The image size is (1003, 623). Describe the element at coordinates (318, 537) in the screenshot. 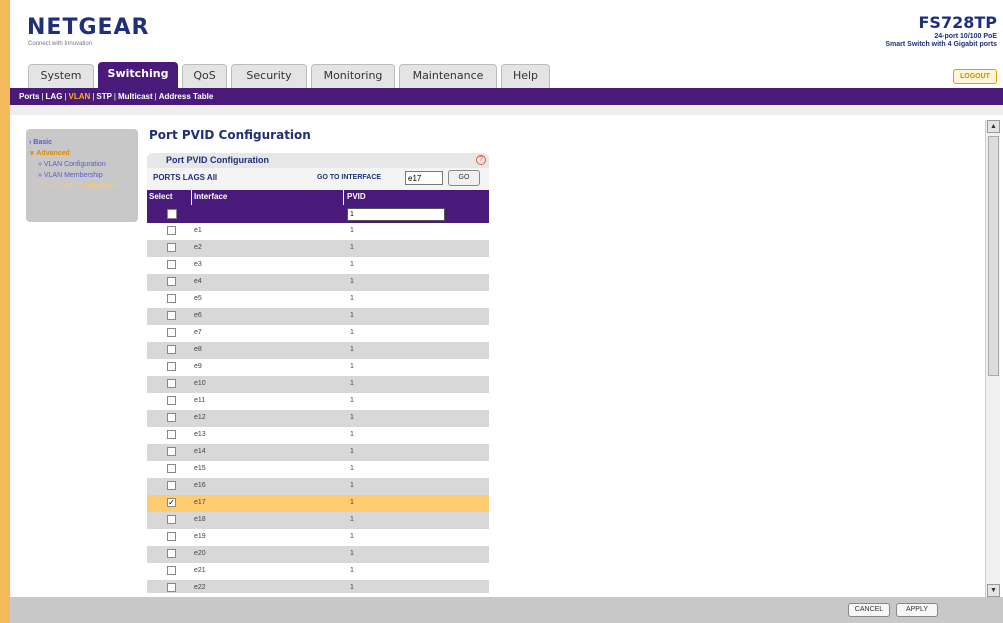

I see `table-row: e19 1` at that location.